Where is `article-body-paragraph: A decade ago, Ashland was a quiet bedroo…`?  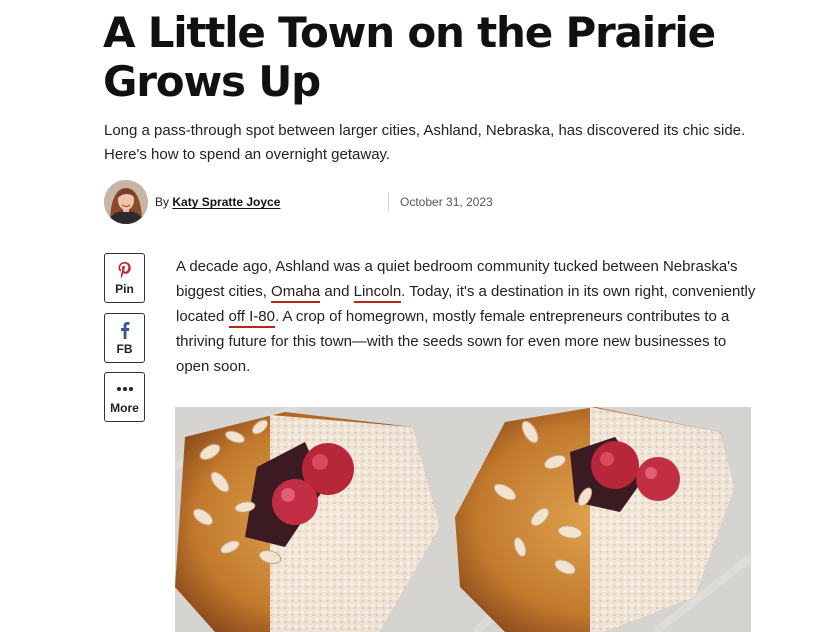
article-body-paragraph: A decade ago, Ashland was a quiet bedroo… is located at coordinates (466, 316).